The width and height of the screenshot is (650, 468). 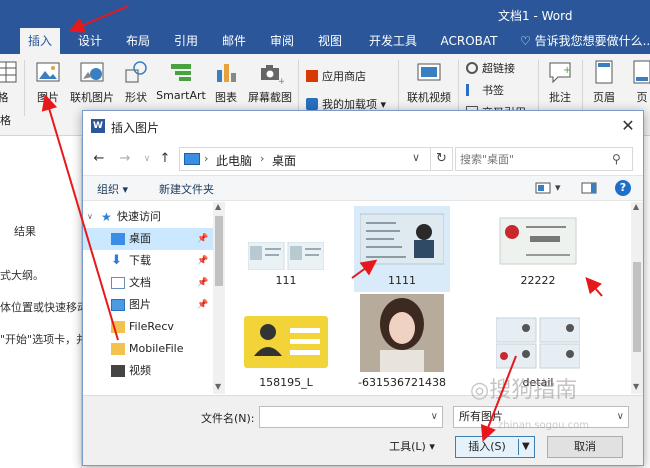 I want to click on preview-pane-icon, so click(x=589, y=188).